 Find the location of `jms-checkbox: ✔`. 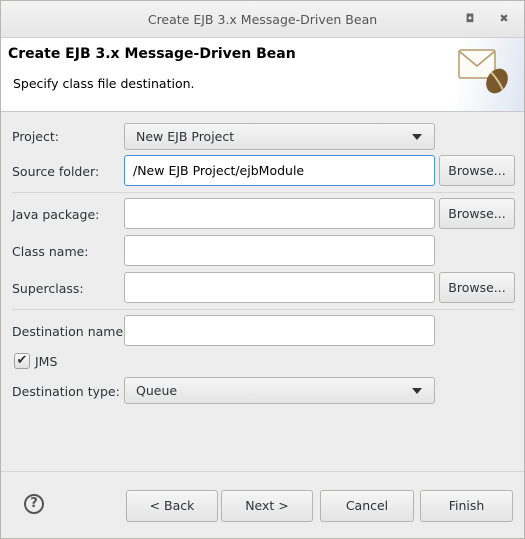

jms-checkbox: ✔ is located at coordinates (22, 361).